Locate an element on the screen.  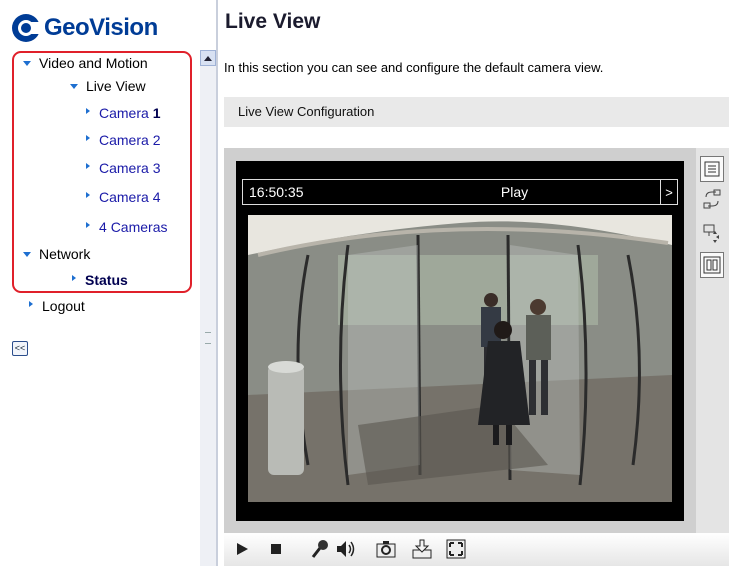
video-status-bar: 16:50:35 Play > is located at coordinates (460, 192).